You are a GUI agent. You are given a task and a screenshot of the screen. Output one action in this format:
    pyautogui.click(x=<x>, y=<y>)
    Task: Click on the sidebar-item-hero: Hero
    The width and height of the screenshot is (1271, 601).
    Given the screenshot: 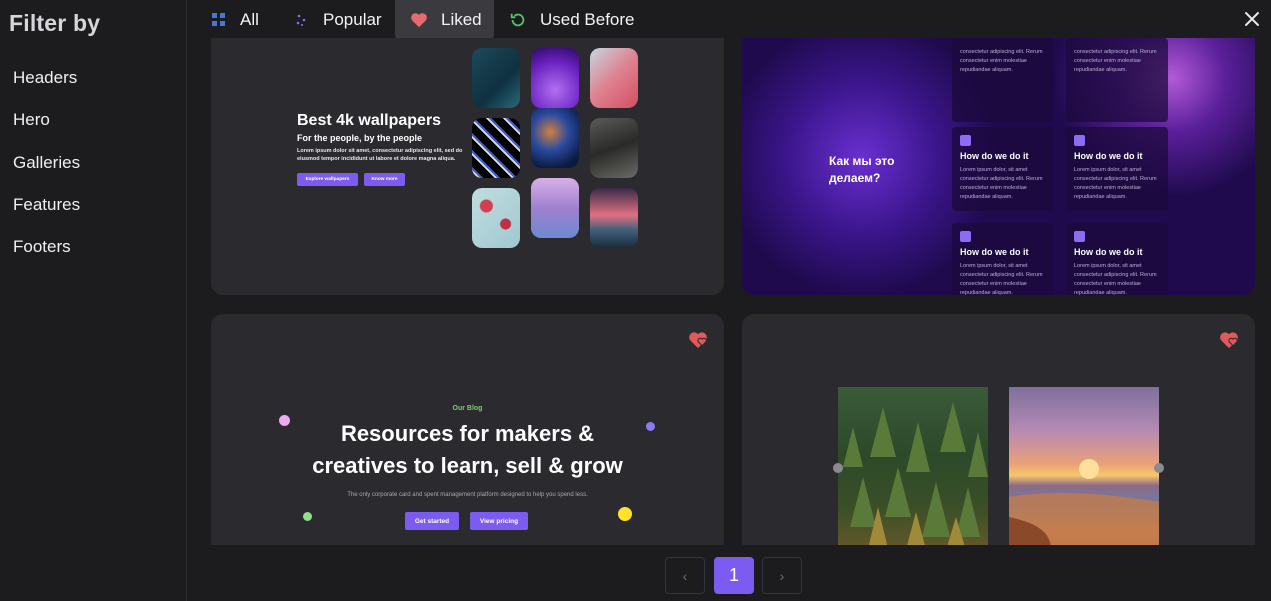 What is the action you would take?
    pyautogui.click(x=31, y=120)
    